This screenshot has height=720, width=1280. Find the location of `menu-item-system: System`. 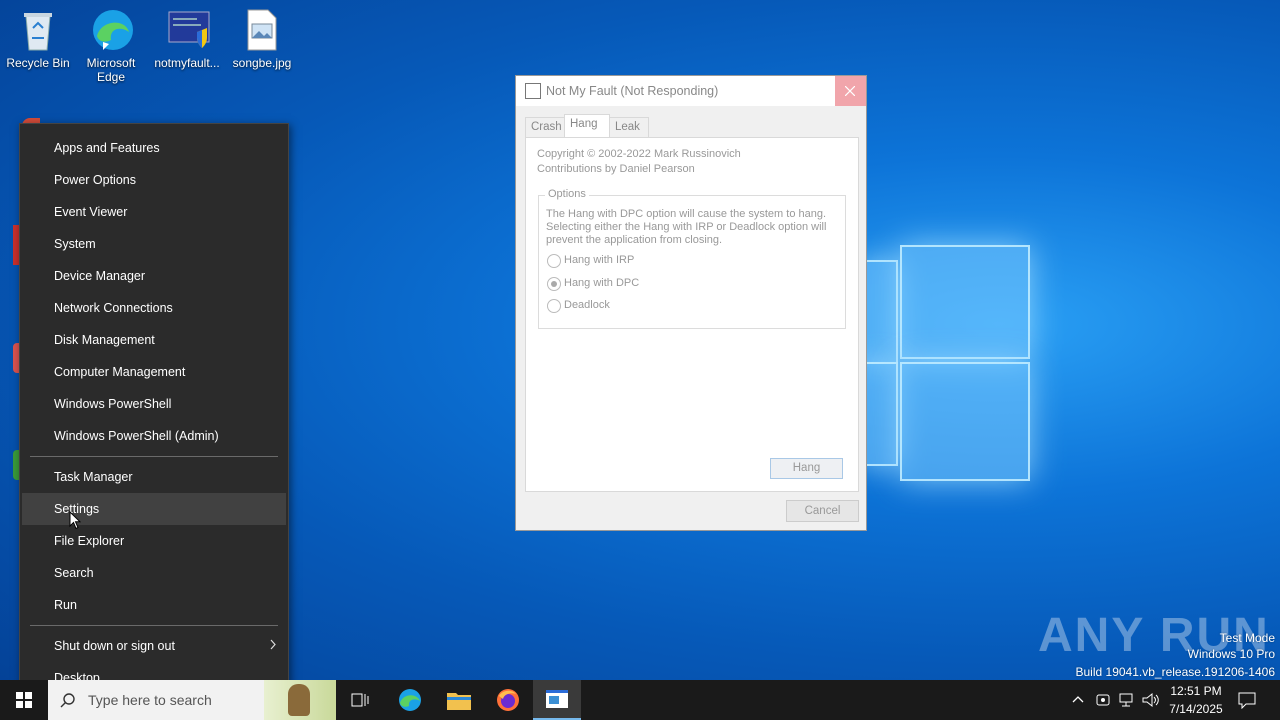

menu-item-system: System is located at coordinates (154, 244).